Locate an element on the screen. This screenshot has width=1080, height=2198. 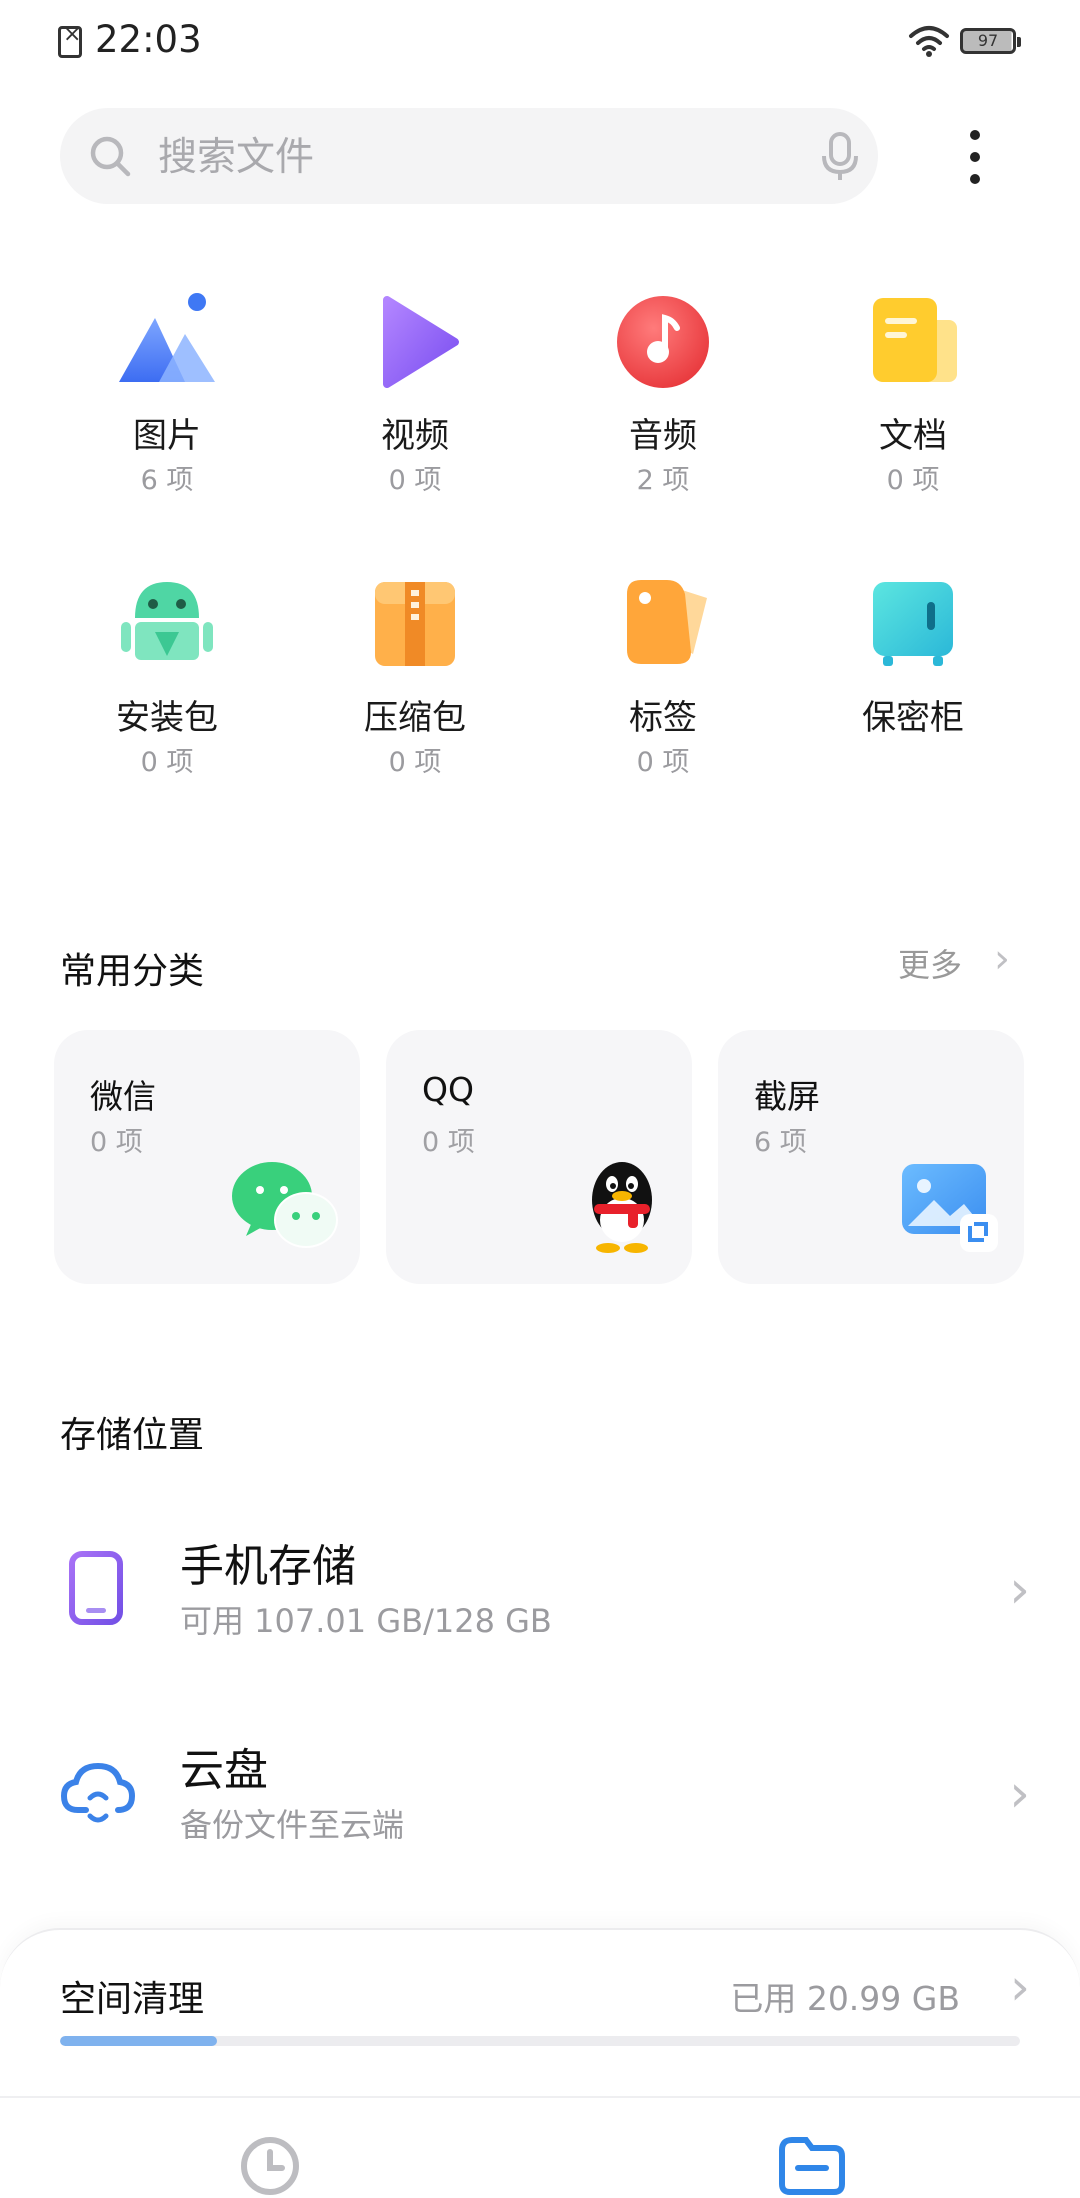
music-note-icon is located at coordinates (663, 342).